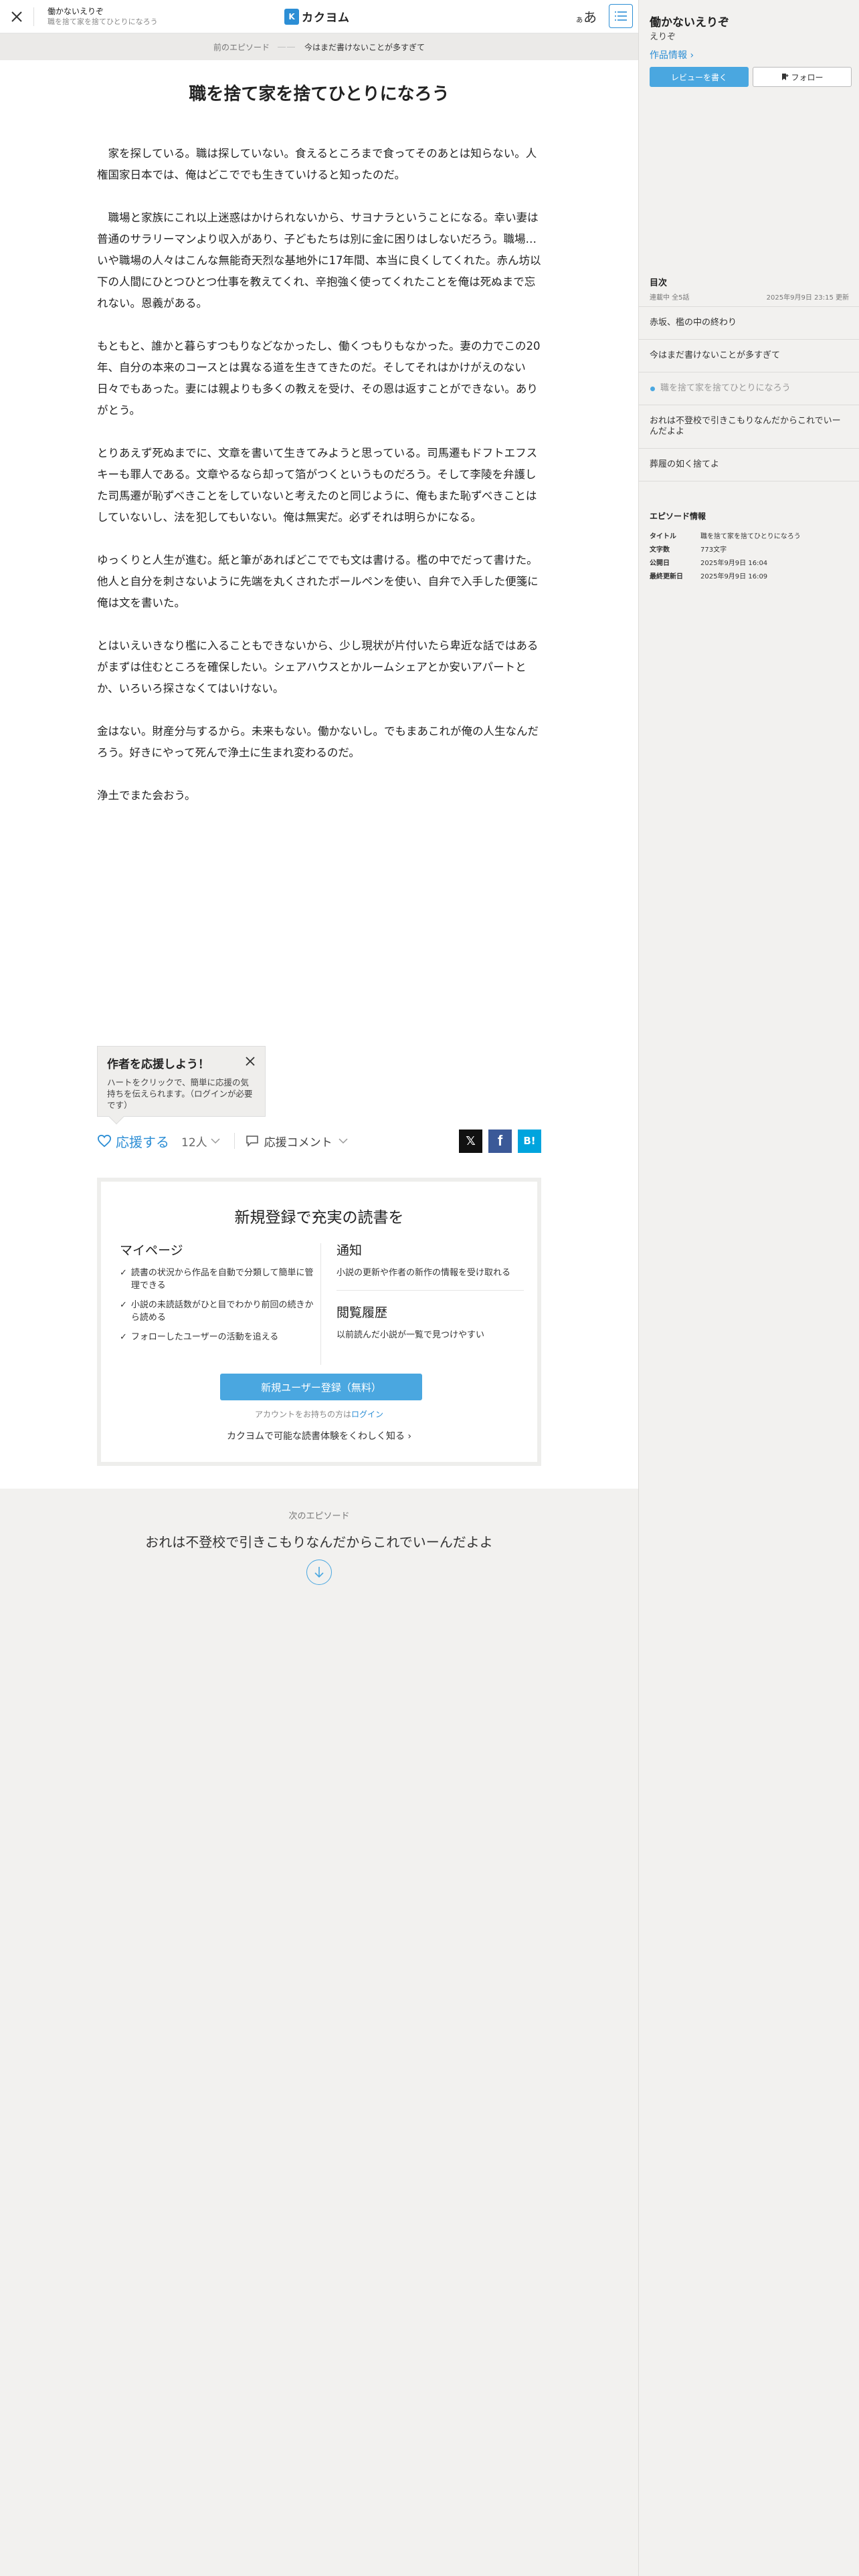 The width and height of the screenshot is (859, 2576). What do you see at coordinates (666, 576) in the screenshot?
I see `info-key: 最終更新日` at bounding box center [666, 576].